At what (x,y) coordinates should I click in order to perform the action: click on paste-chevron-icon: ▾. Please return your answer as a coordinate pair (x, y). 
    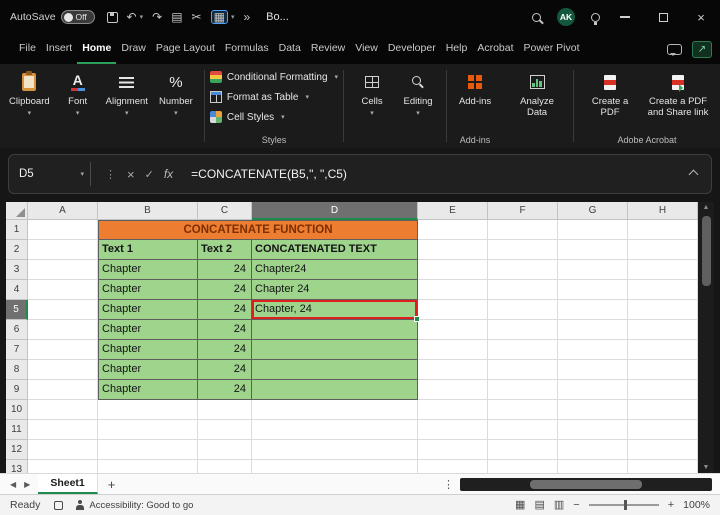
    Looking at the image, I should click on (233, 17).